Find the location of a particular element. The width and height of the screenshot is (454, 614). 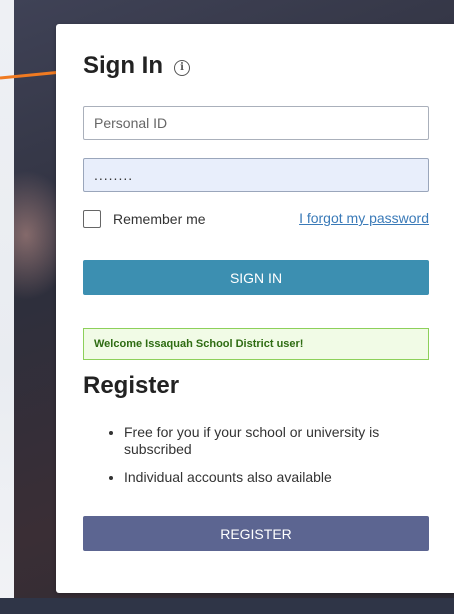

page-title: Sign In is located at coordinates (123, 65).